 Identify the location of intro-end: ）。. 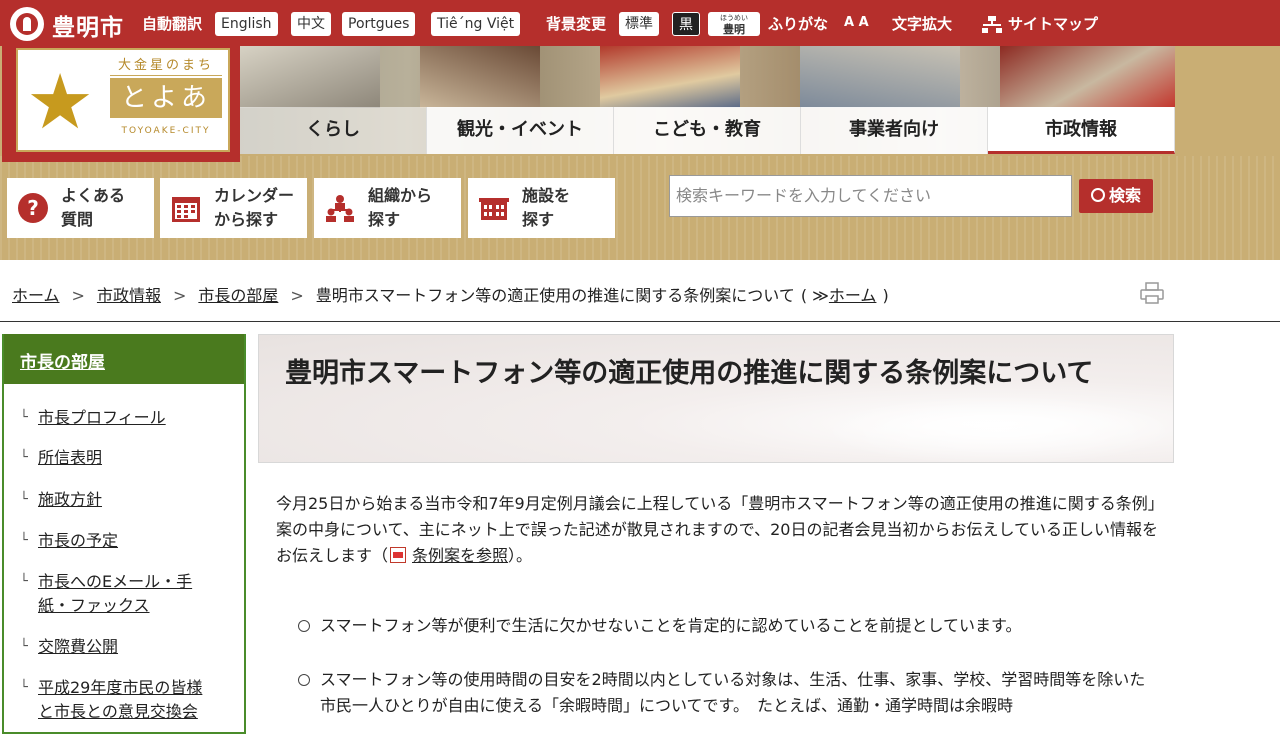
(520, 555).